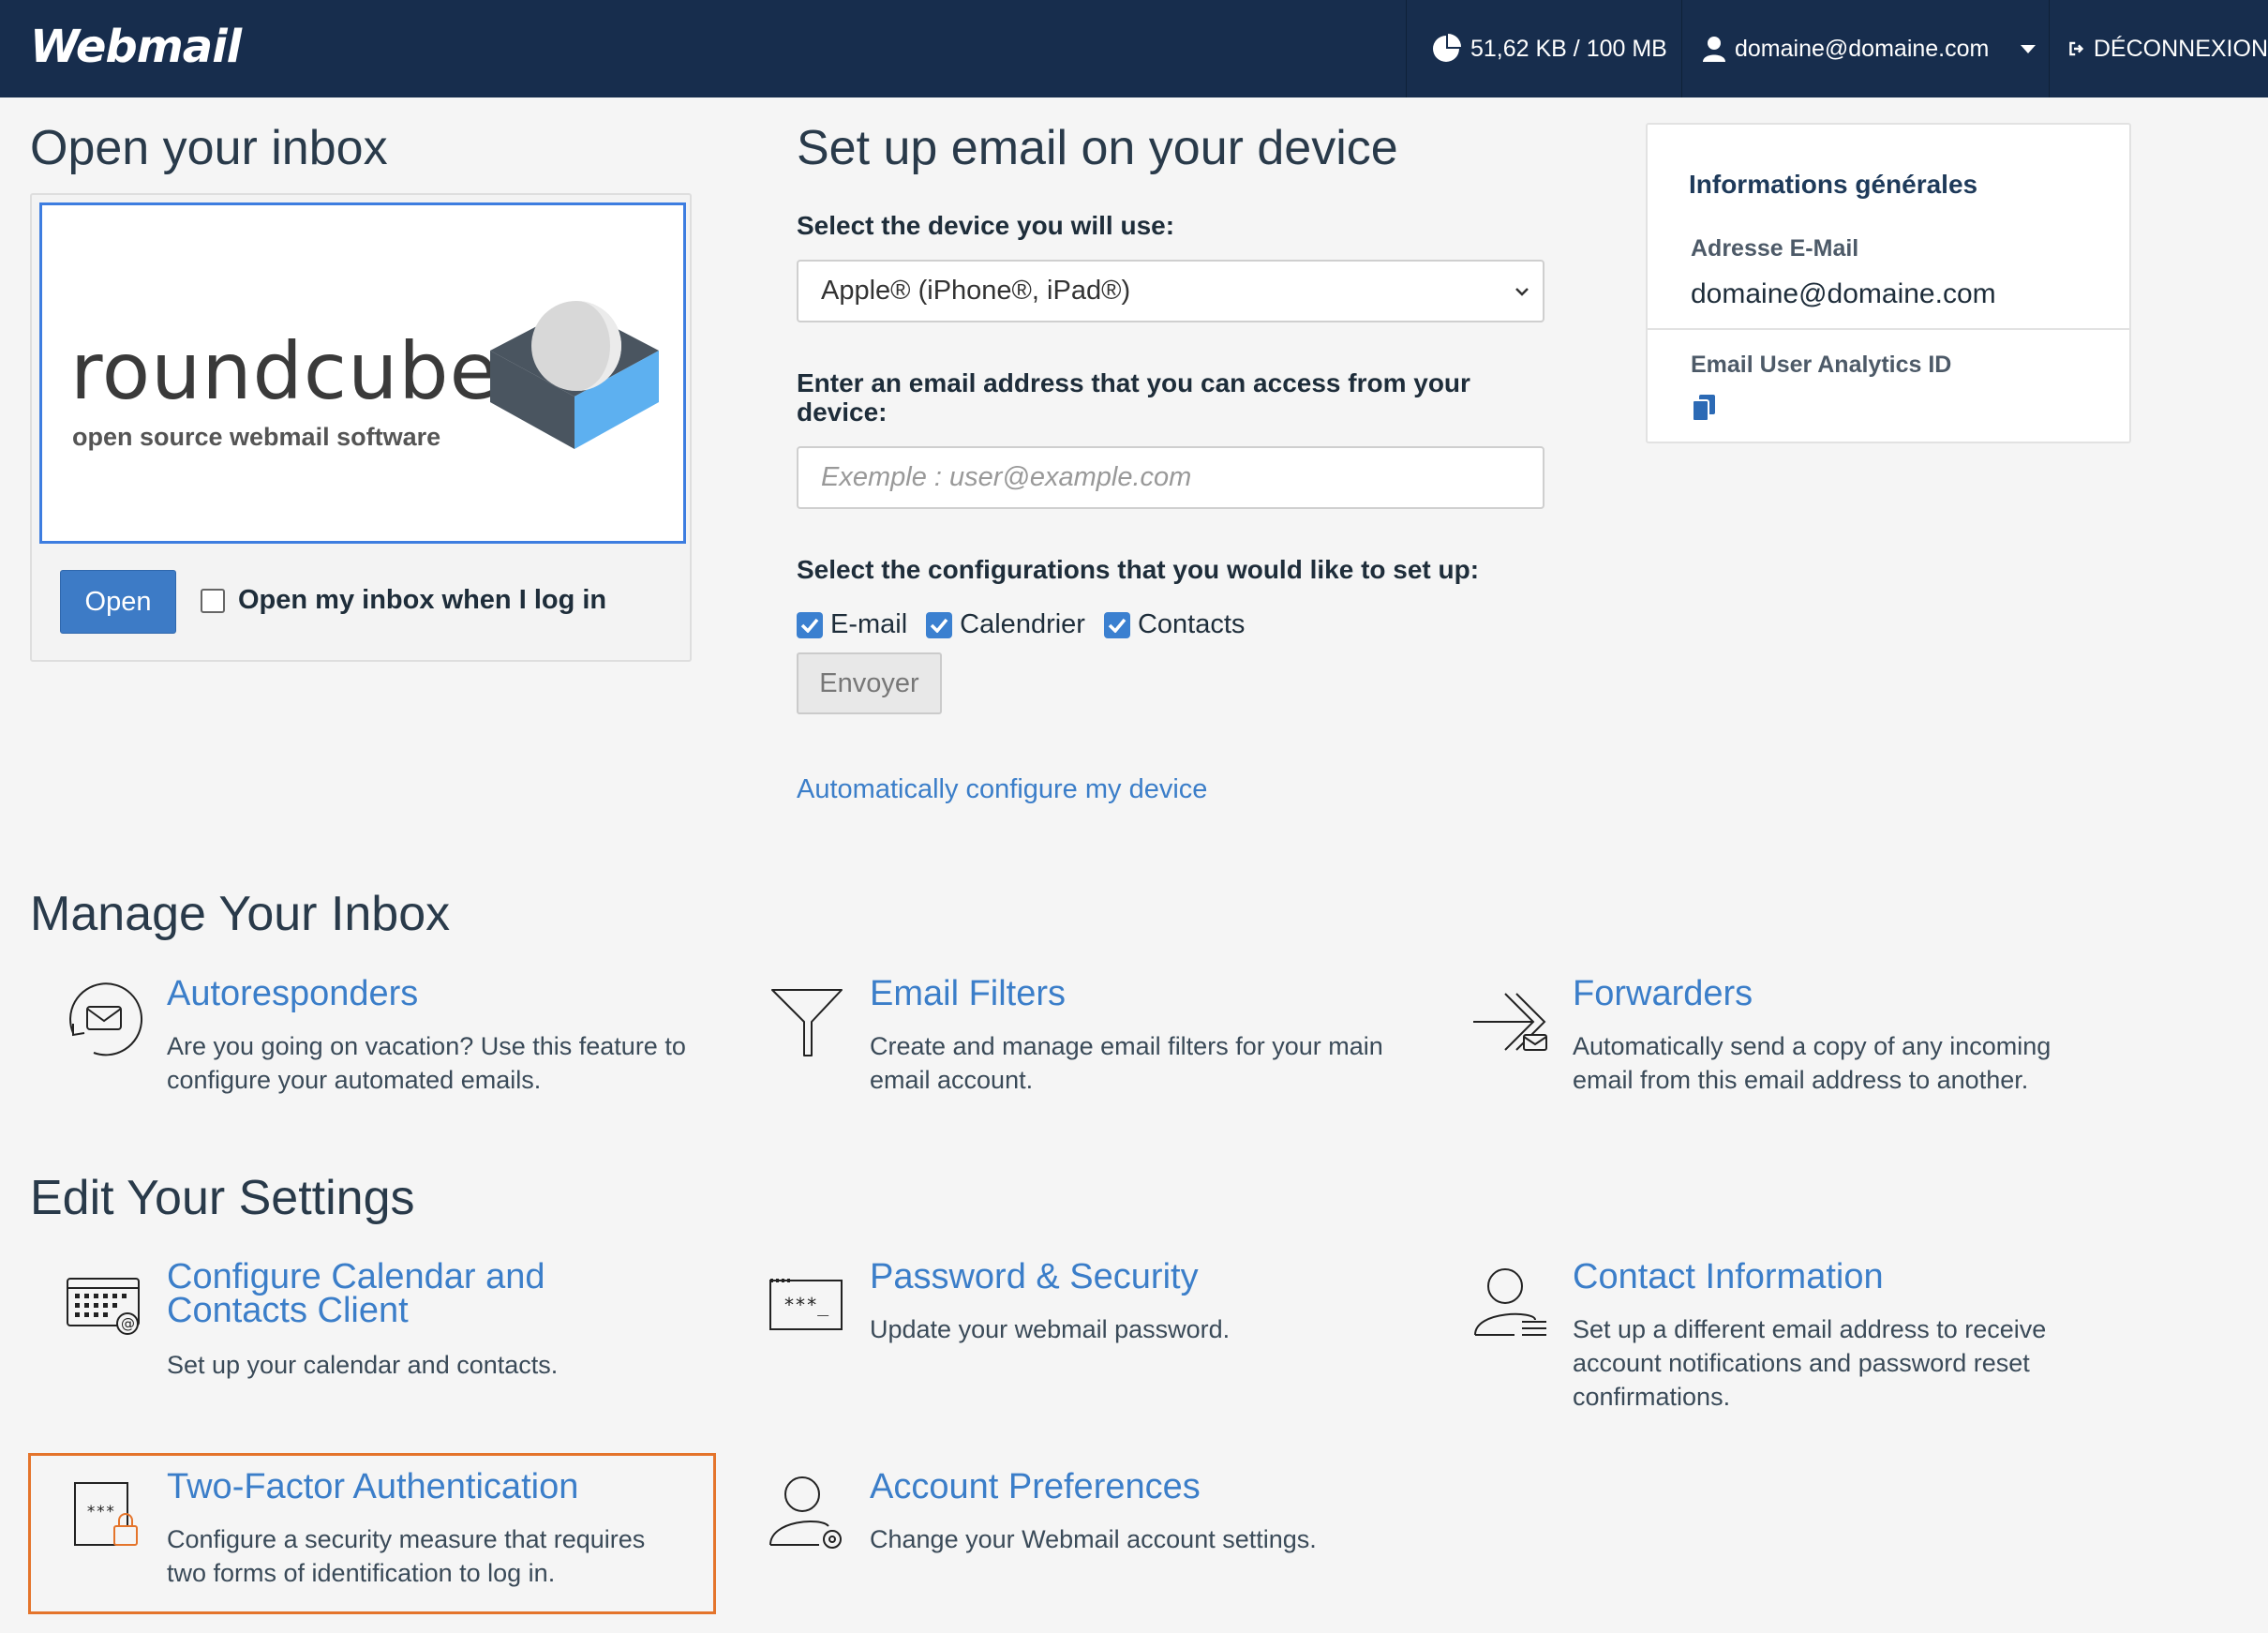 This screenshot has width=2268, height=1633. I want to click on user-email: domaine@domaine.com, so click(1863, 48).